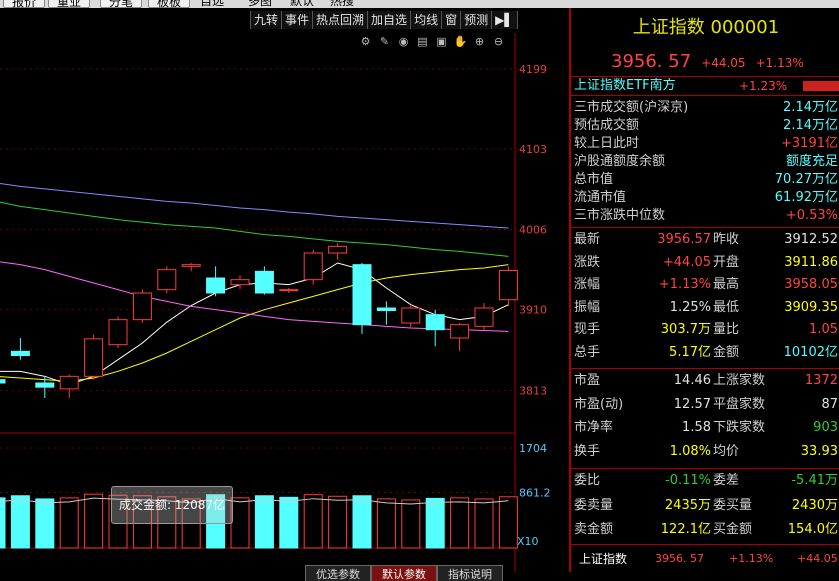 This screenshot has height=581, width=839. I want to click on chart-tools: ⚙ ✎ ◉ ▤ ▣ ✋ ⊕ ⊖, so click(432, 41).